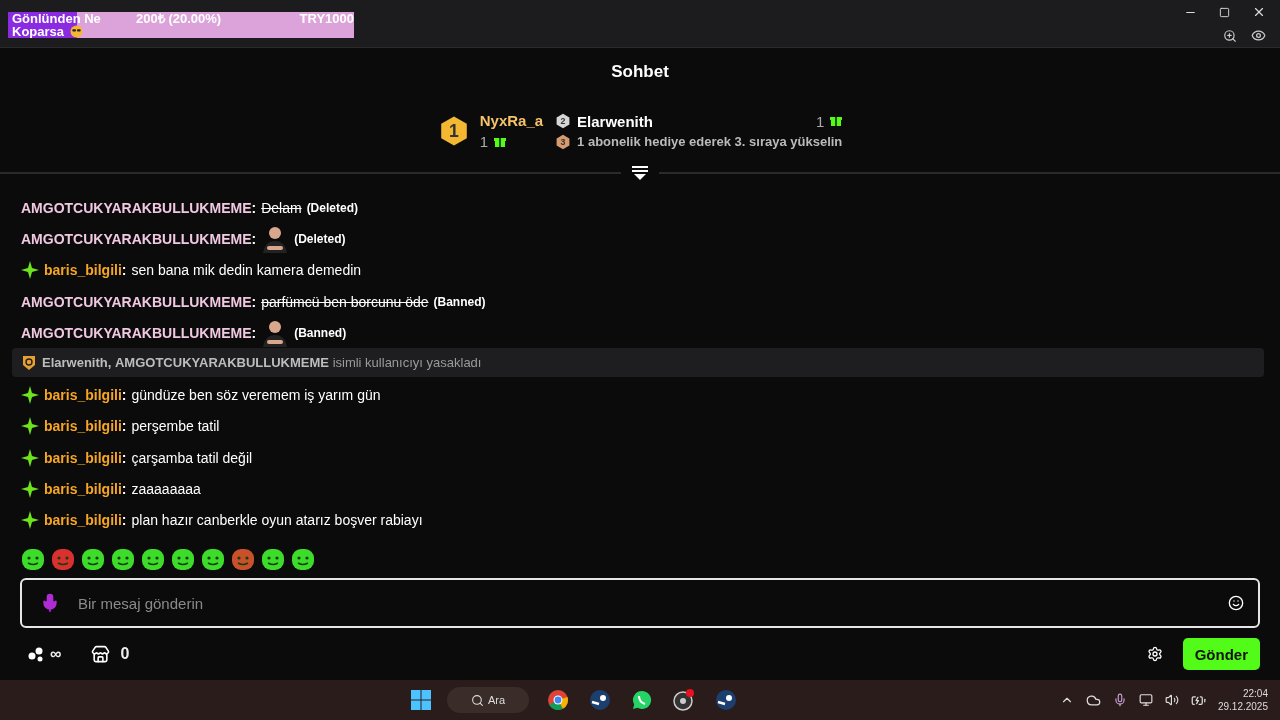 The width and height of the screenshot is (1280, 720). What do you see at coordinates (563, 121) in the screenshot?
I see `rank-medal-icon: 2` at bounding box center [563, 121].